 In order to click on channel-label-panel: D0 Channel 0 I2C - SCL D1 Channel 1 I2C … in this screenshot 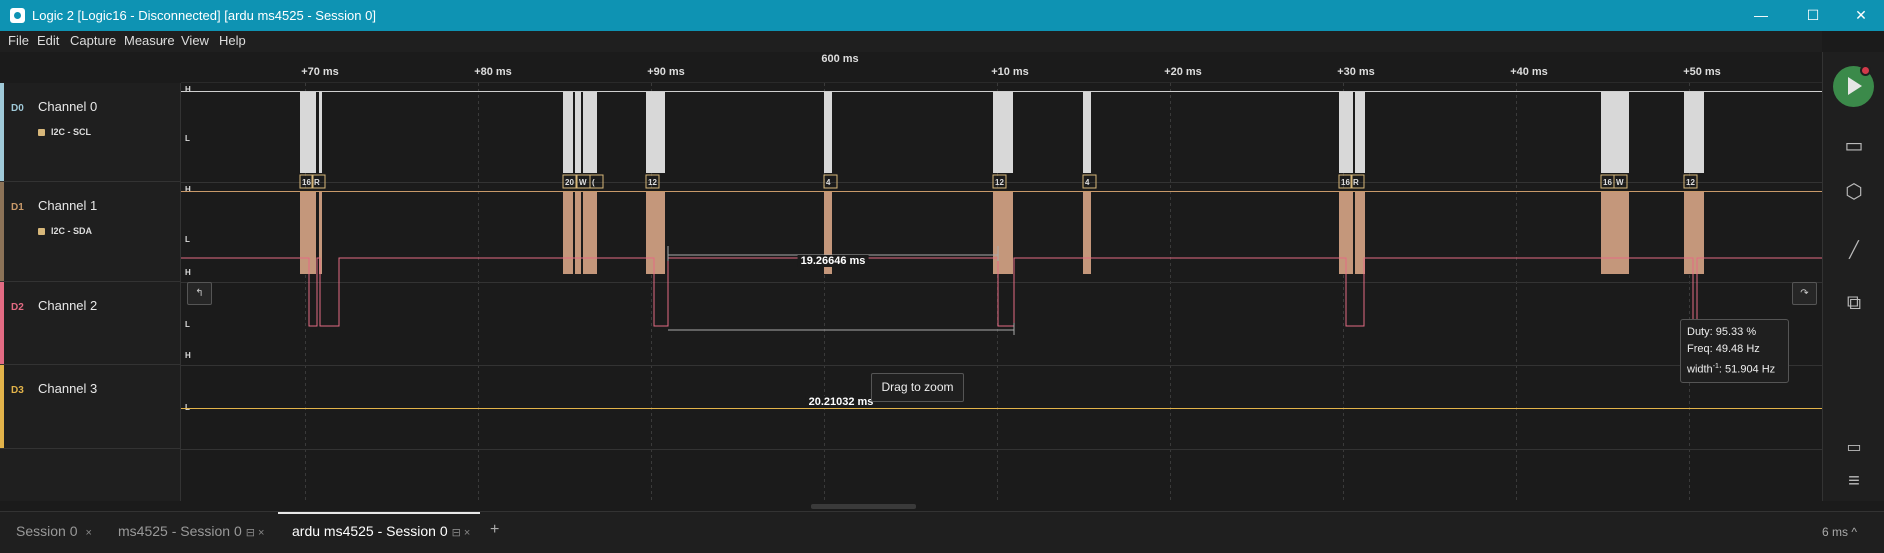, I will do `click(90, 292)`.